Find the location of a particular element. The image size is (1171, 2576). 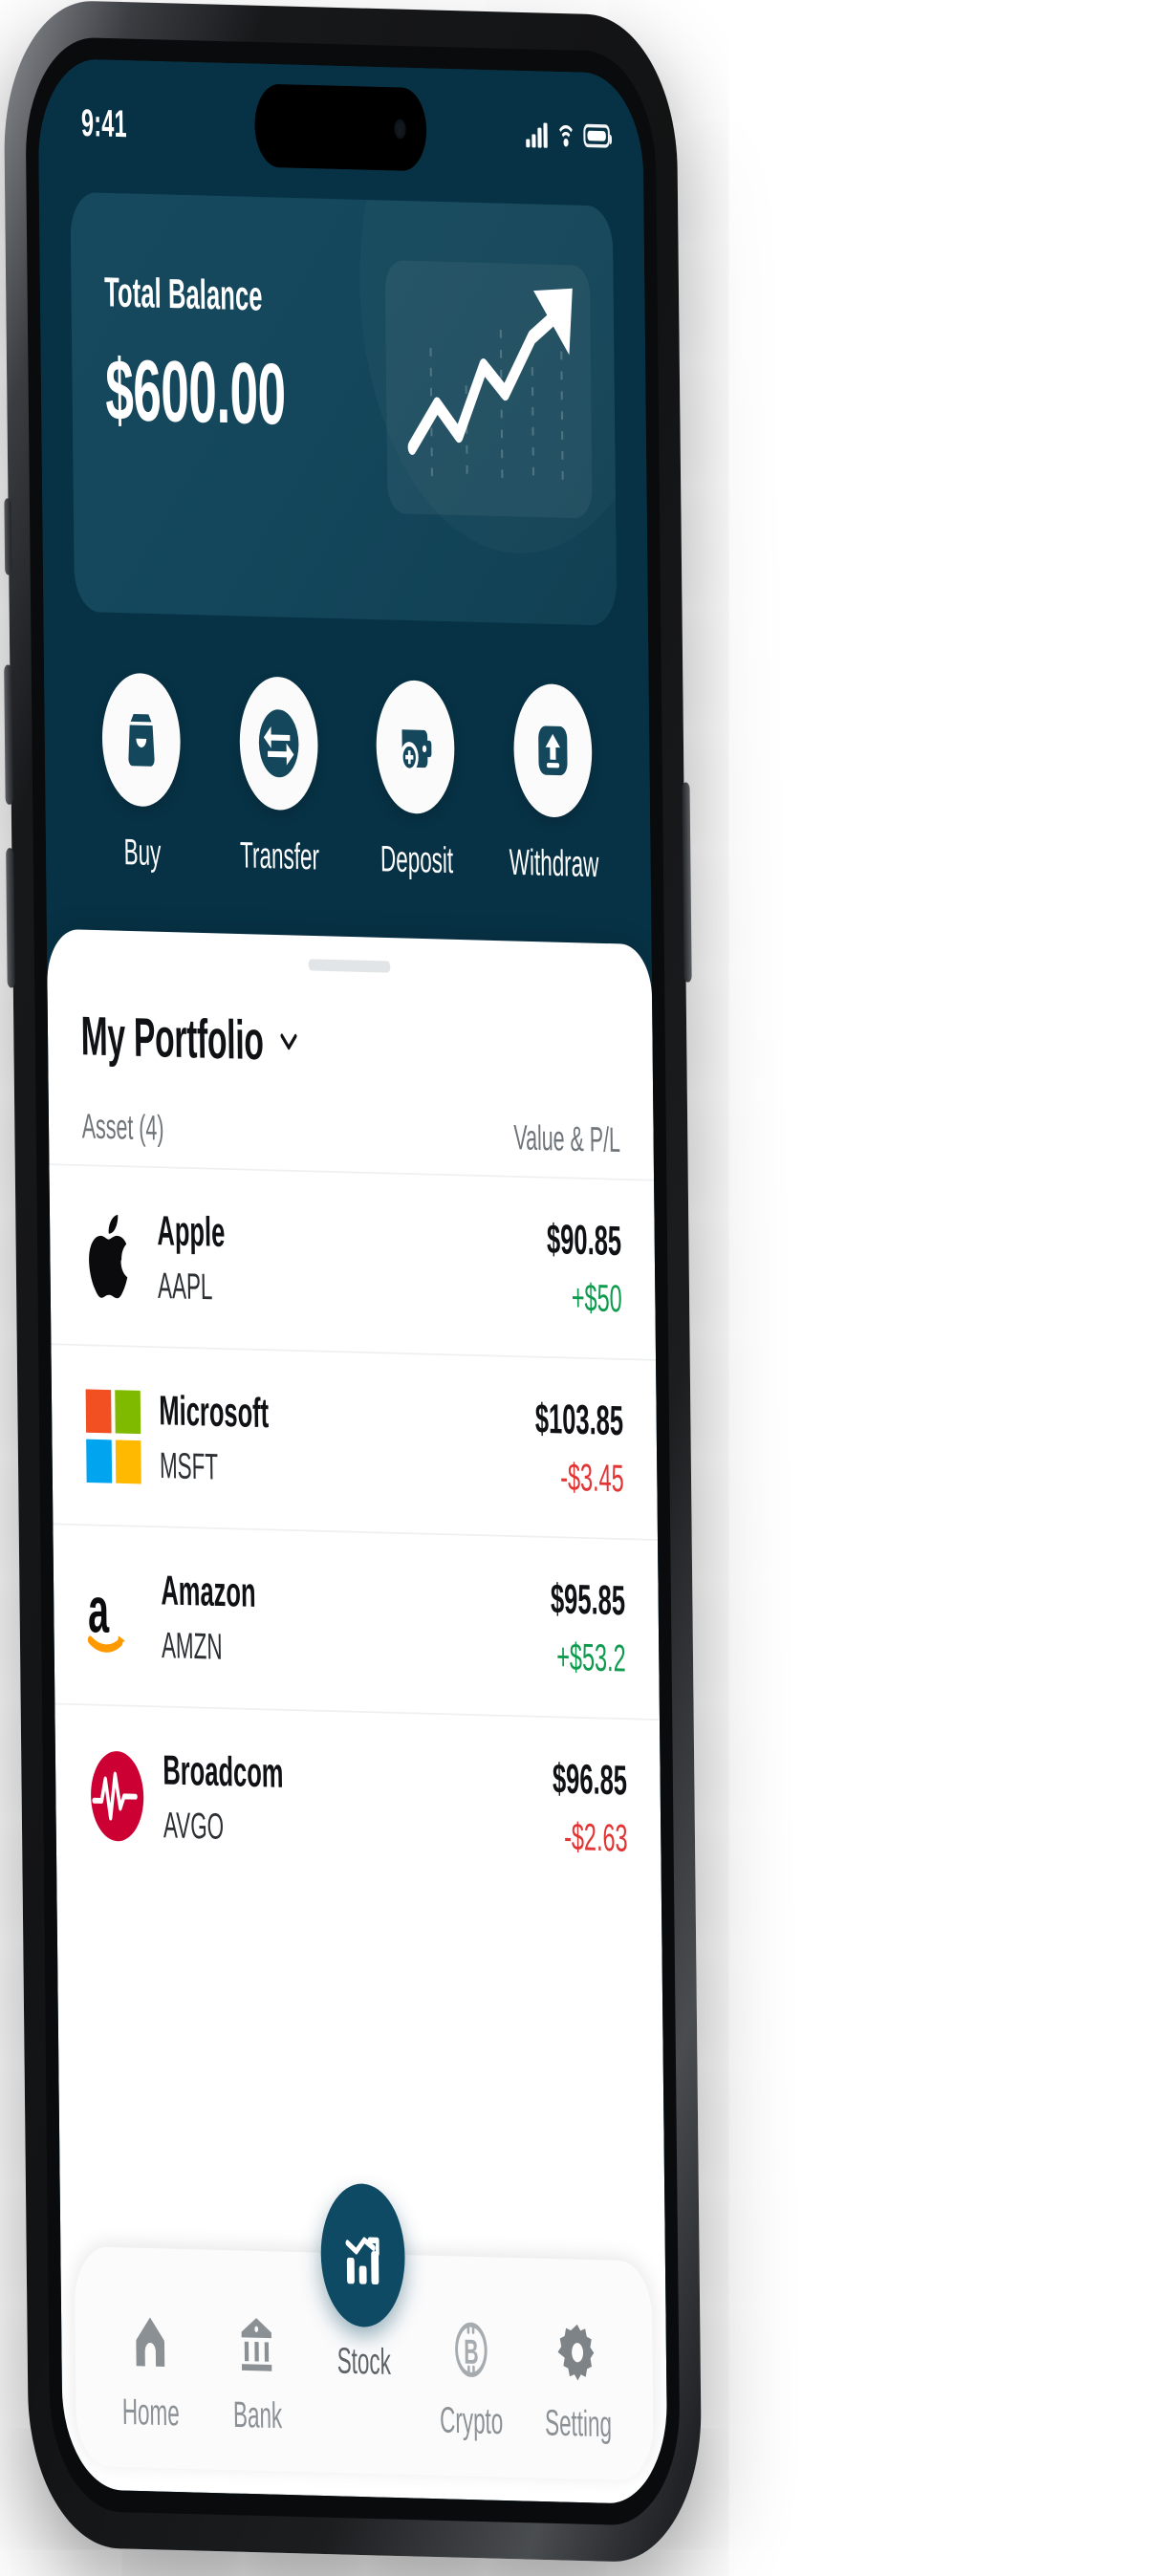

withdraw-label: Withdraw is located at coordinates (554, 862).